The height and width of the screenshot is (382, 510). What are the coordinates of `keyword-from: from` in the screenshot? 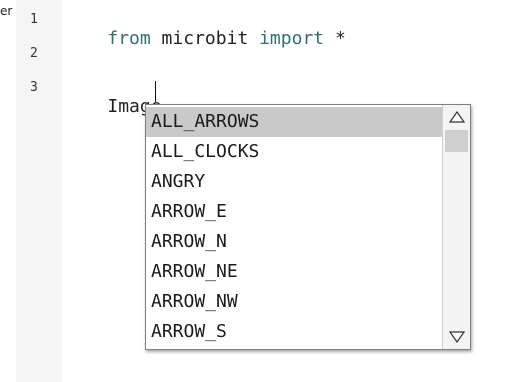 It's located at (129, 38).